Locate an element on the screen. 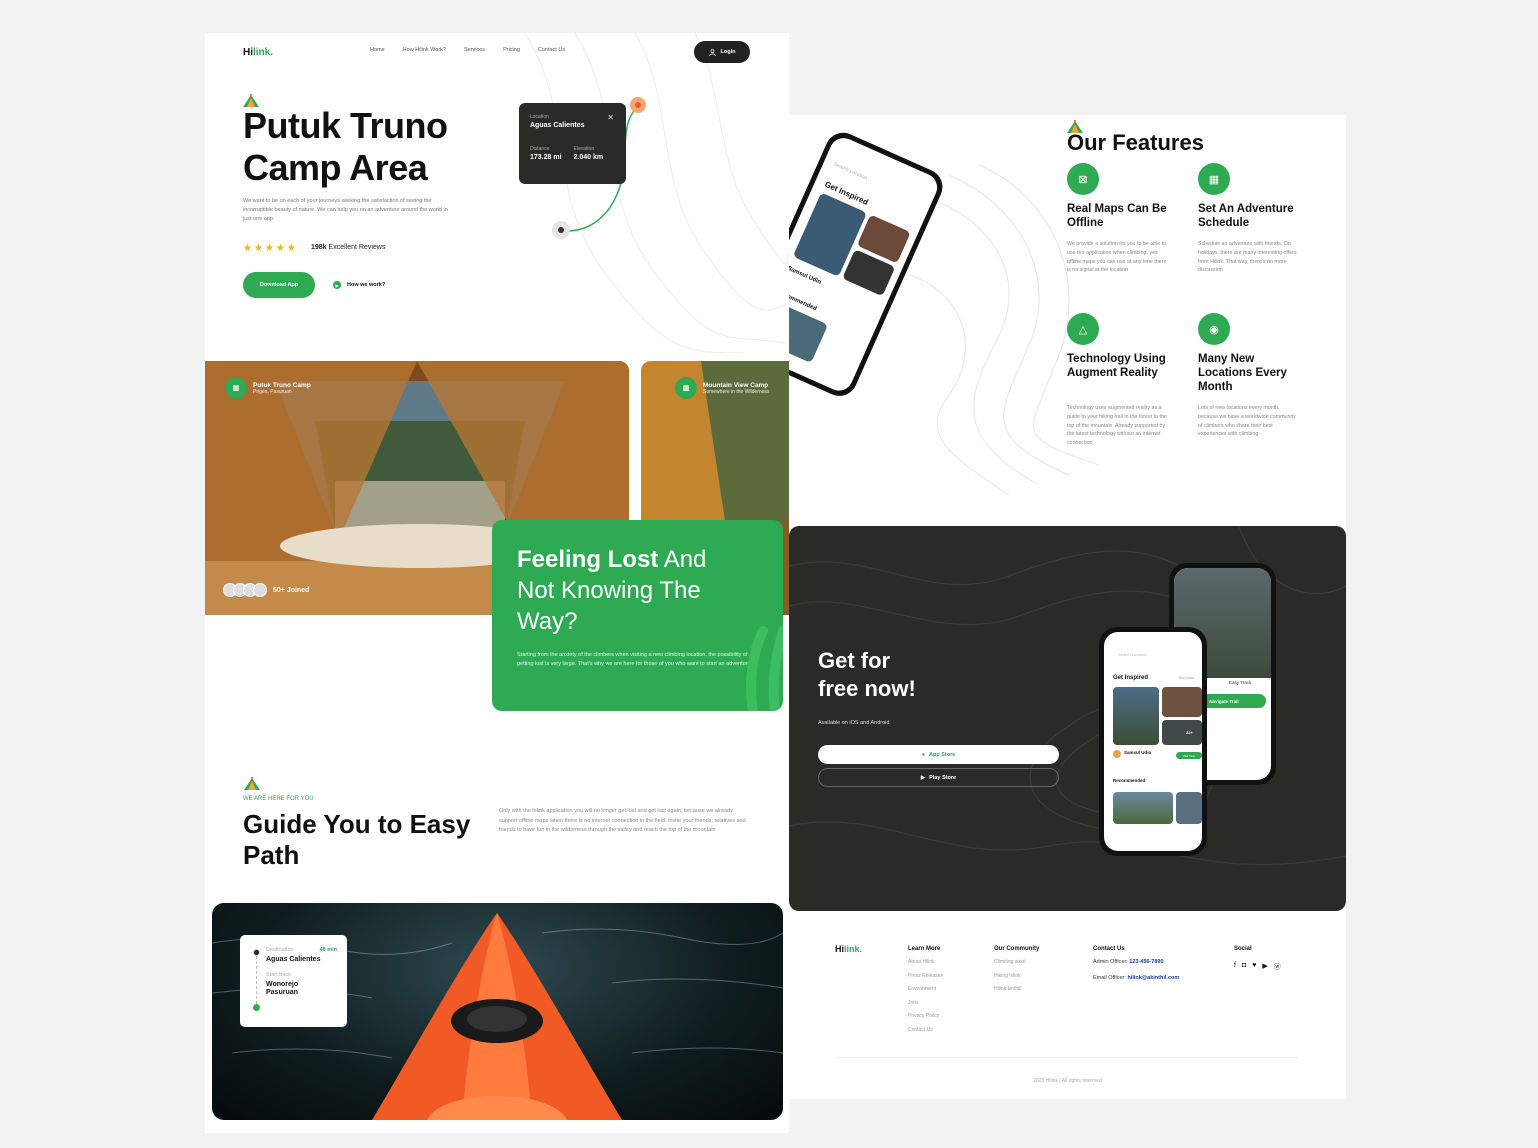 The image size is (1538, 1148). footer-link: Hilink kinthill is located at coordinates (1016, 989).